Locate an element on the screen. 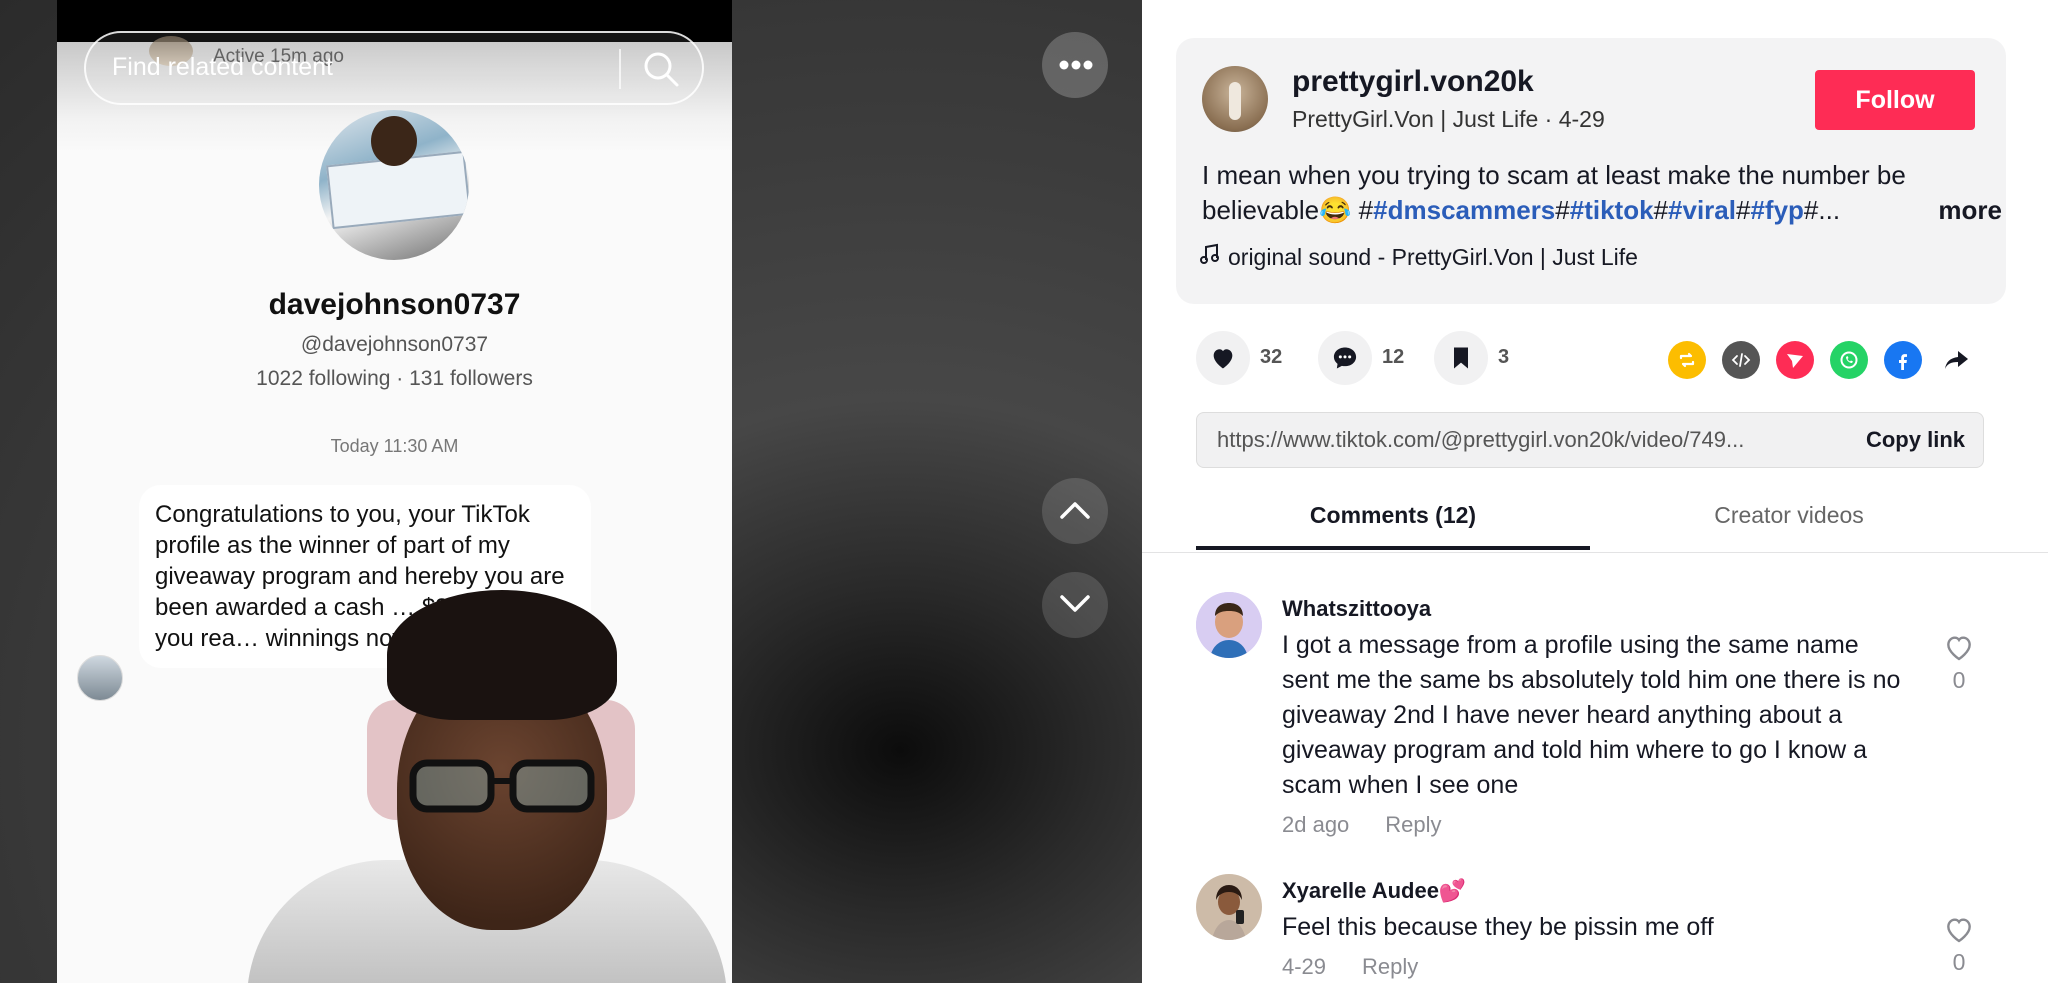  author-username: prettygirl.von20k is located at coordinates (1413, 82).